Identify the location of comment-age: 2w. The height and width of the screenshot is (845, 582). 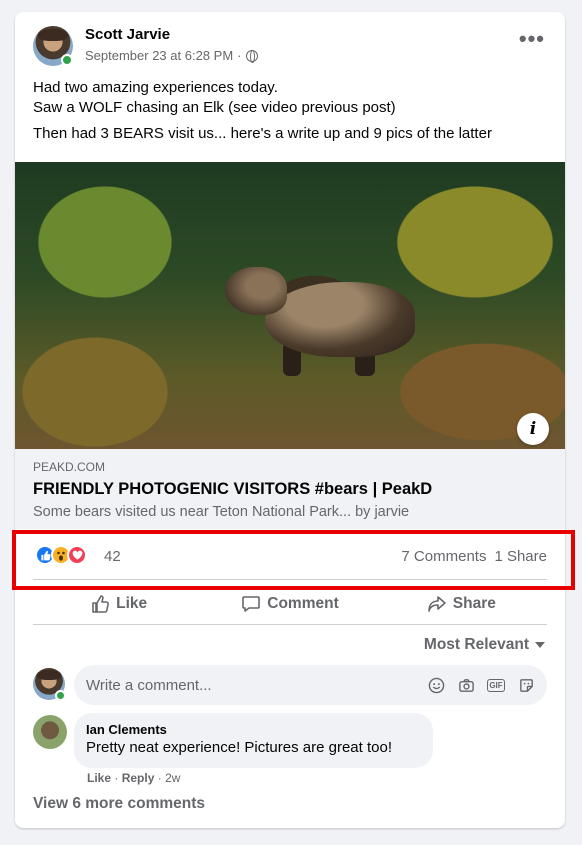
(172, 778).